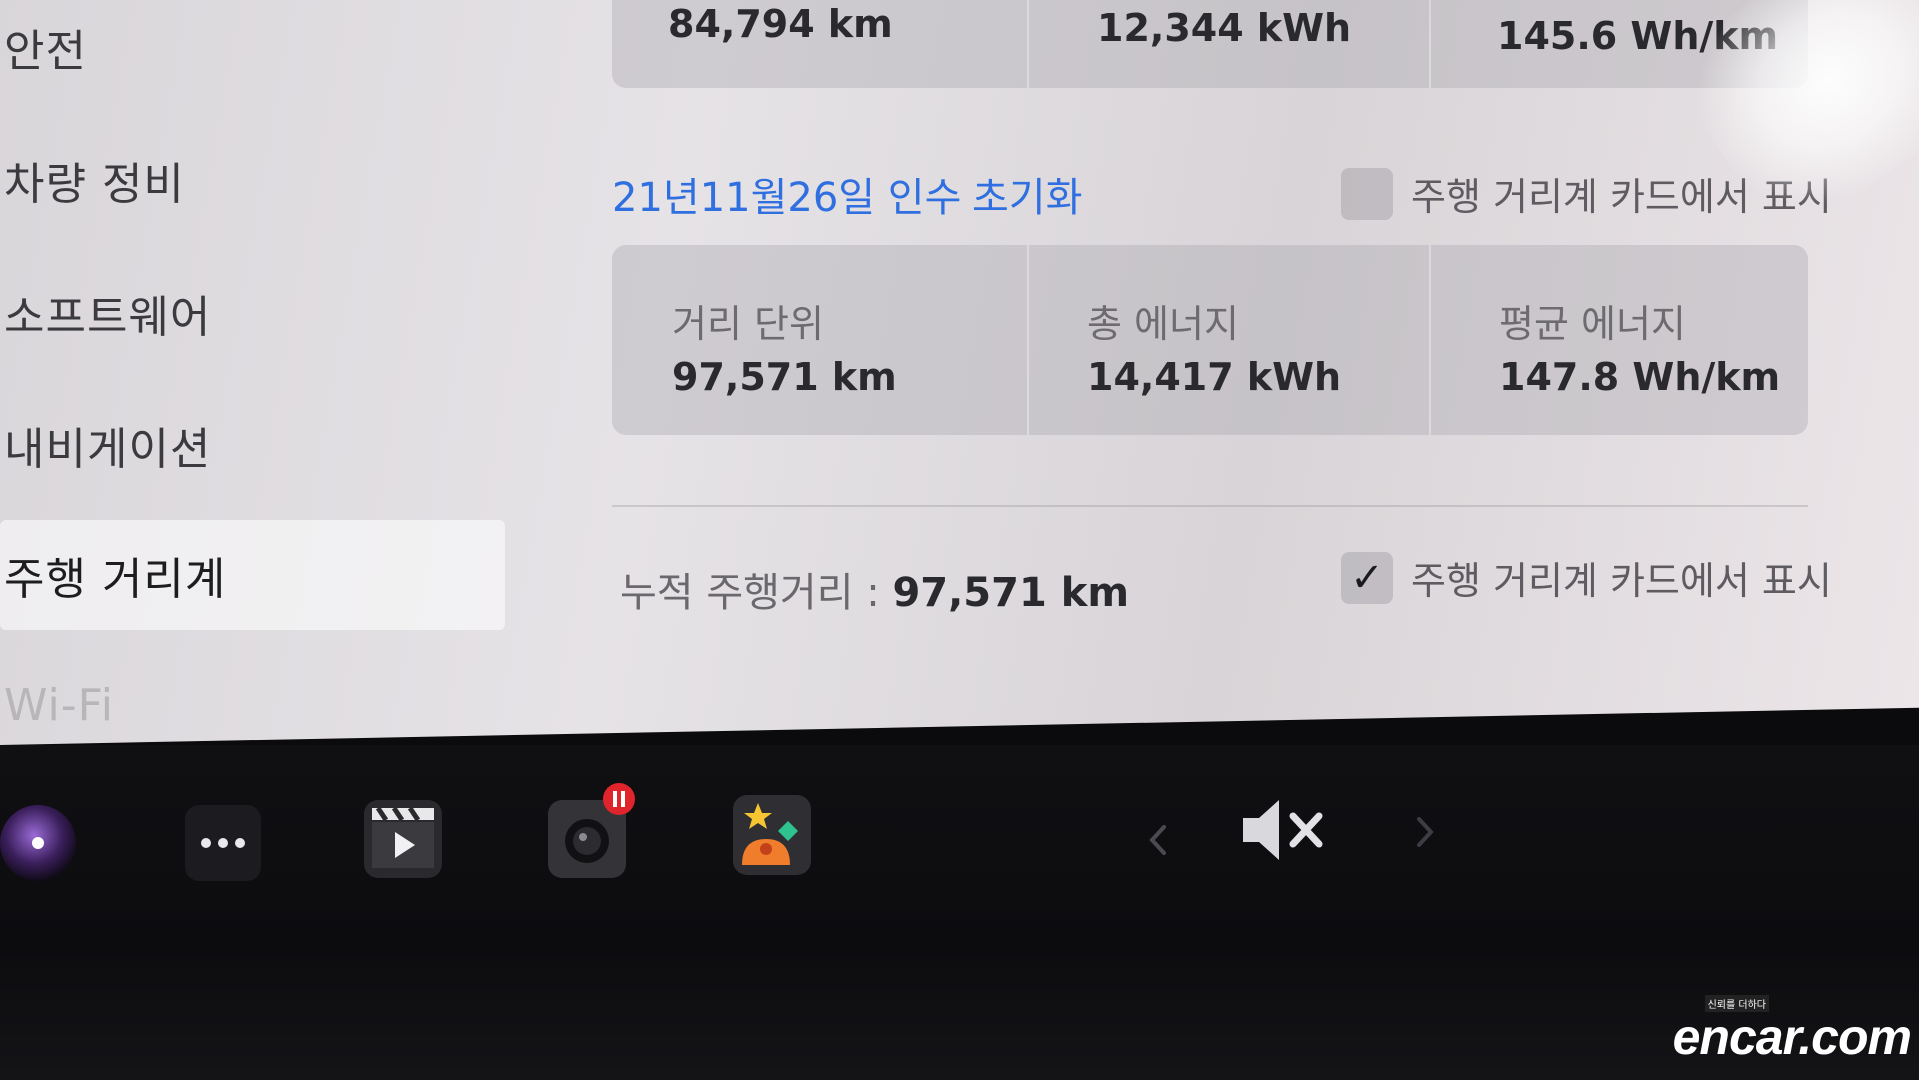  Describe the element at coordinates (1592, 324) in the screenshot. I see `avg-energy-label: 평균 에너지` at that location.